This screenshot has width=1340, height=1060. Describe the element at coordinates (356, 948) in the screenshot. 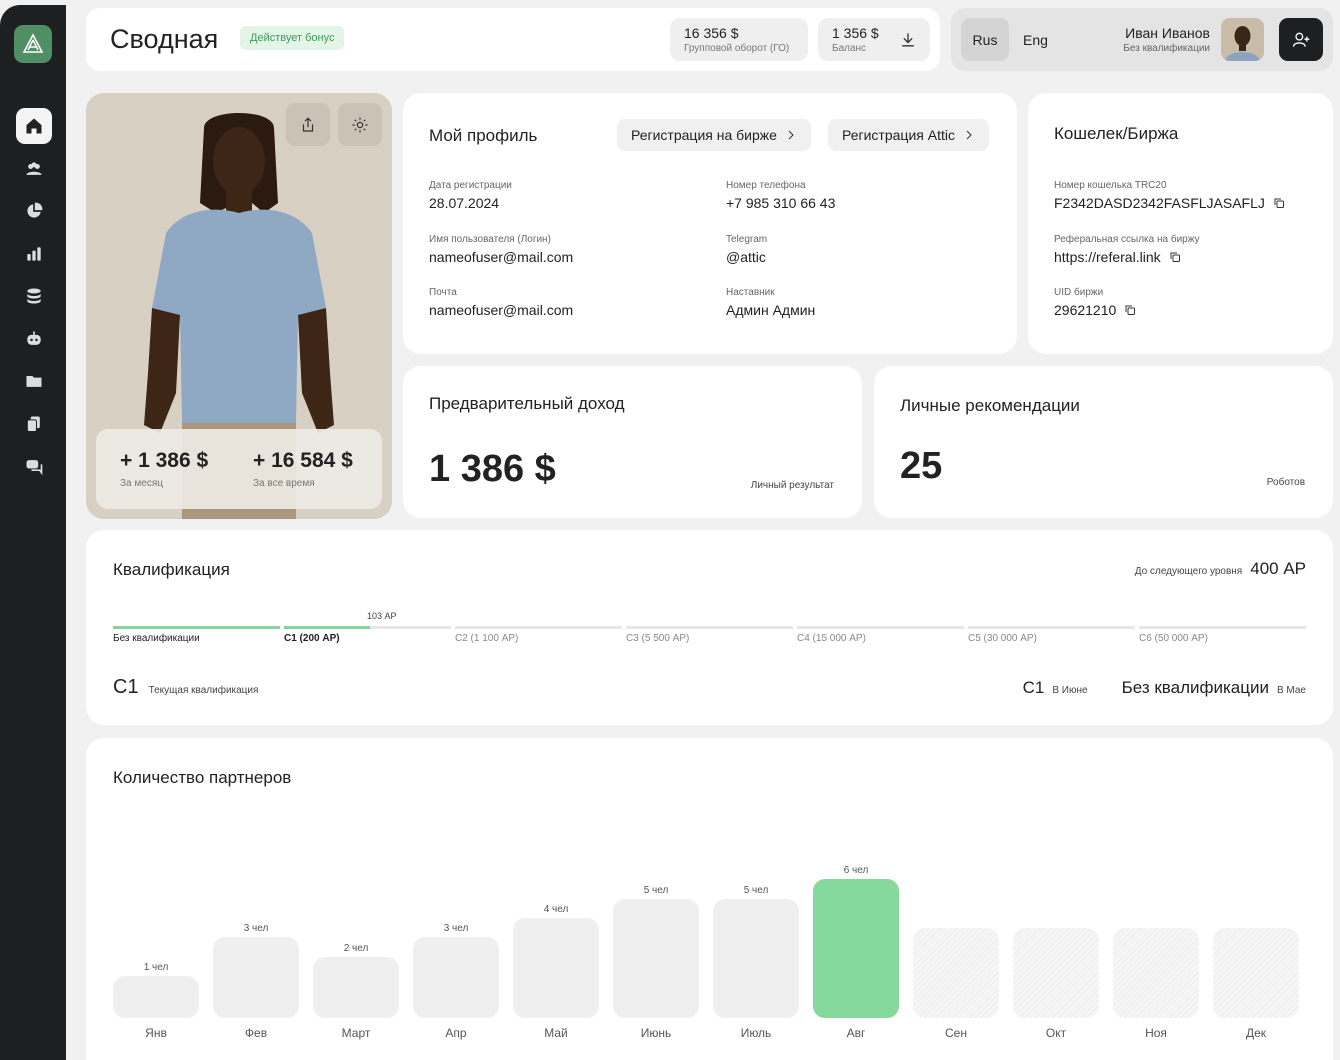

I see `bar-value-label: 2 чел` at that location.